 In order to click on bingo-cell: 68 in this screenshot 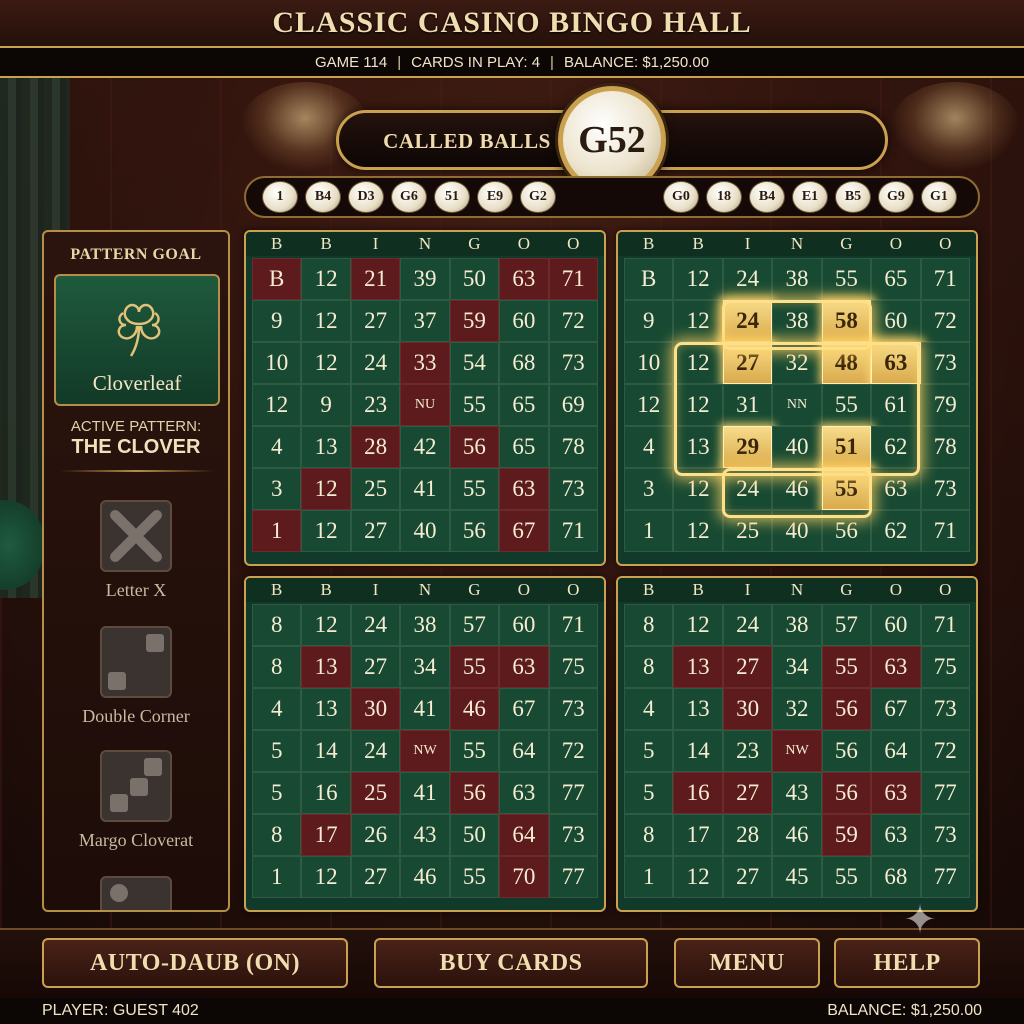, I will do `click(896, 877)`.